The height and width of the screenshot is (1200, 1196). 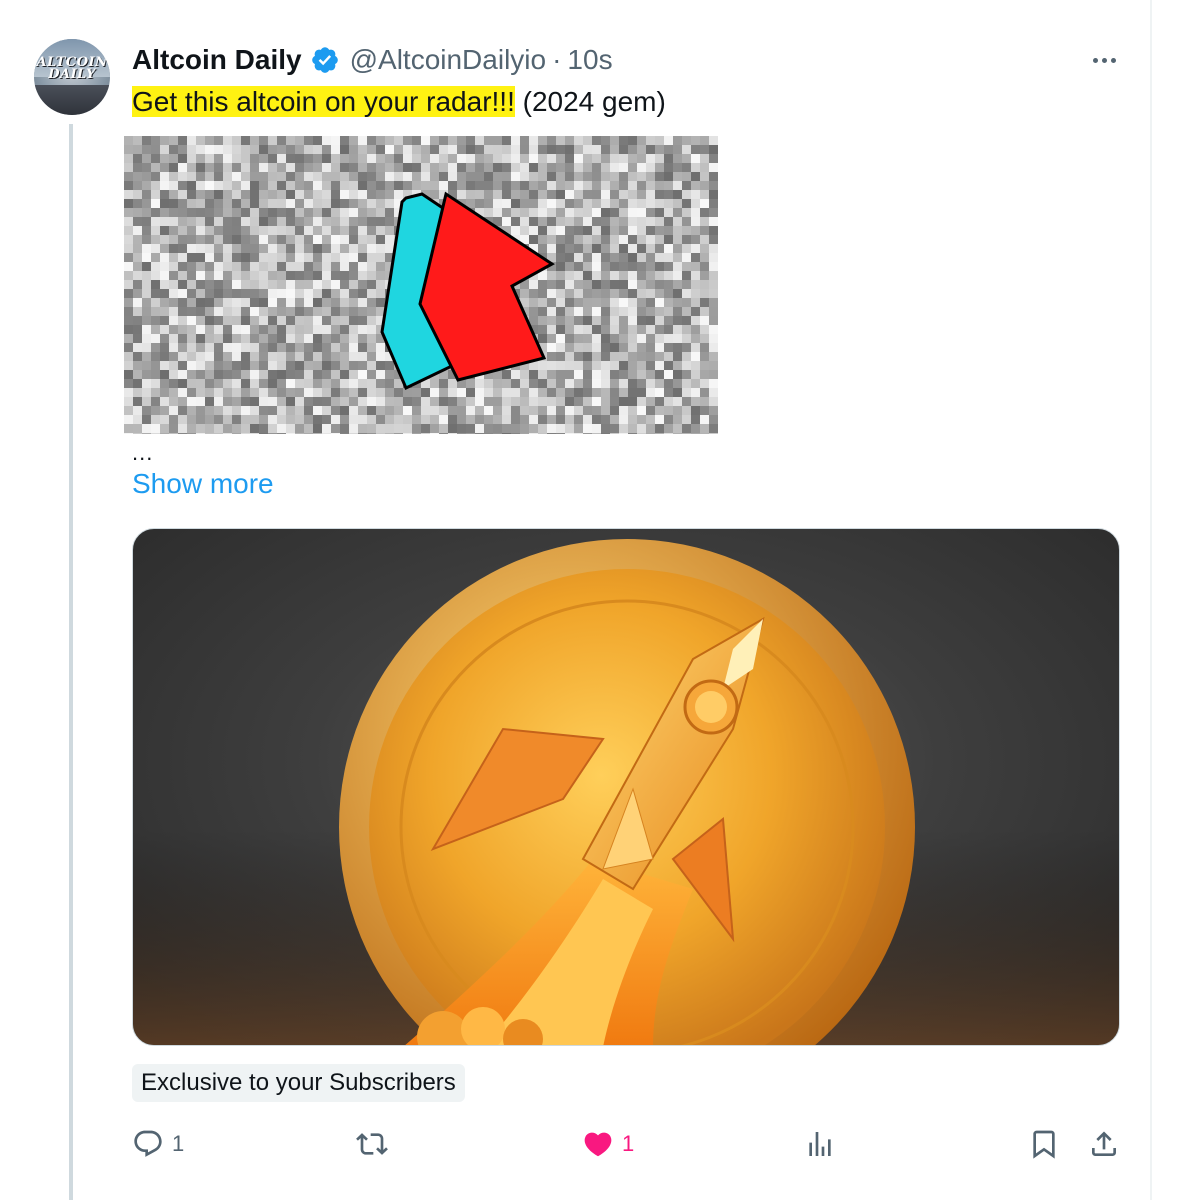 I want to click on bookmark-button, so click(x=1044, y=1144).